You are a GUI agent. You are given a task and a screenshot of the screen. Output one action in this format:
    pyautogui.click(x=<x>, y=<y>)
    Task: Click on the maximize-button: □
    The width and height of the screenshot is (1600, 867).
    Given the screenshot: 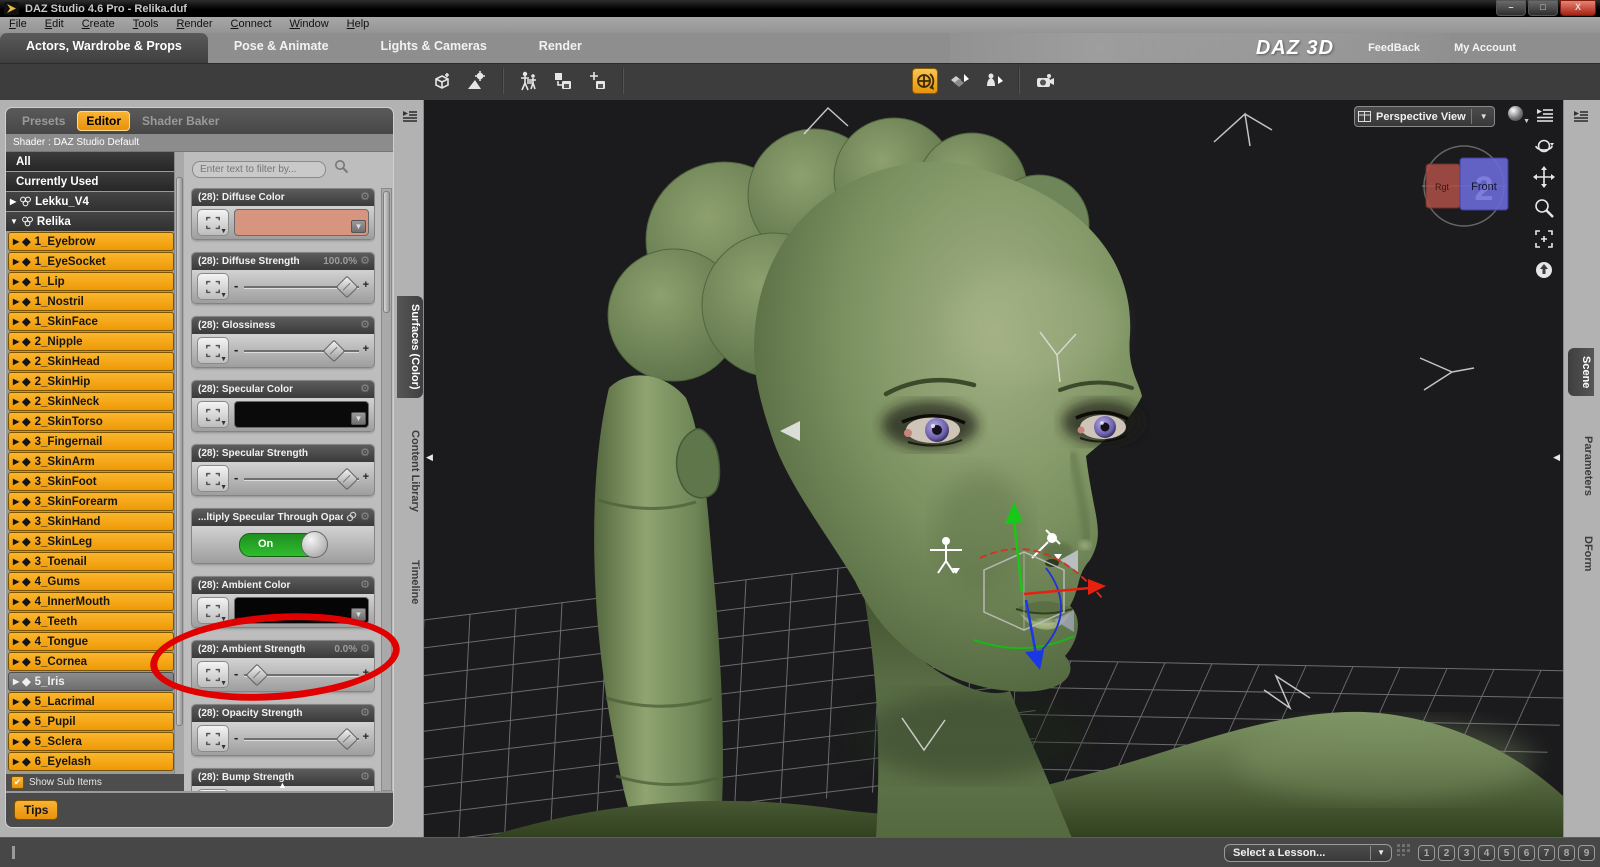 What is the action you would take?
    pyautogui.click(x=1543, y=8)
    